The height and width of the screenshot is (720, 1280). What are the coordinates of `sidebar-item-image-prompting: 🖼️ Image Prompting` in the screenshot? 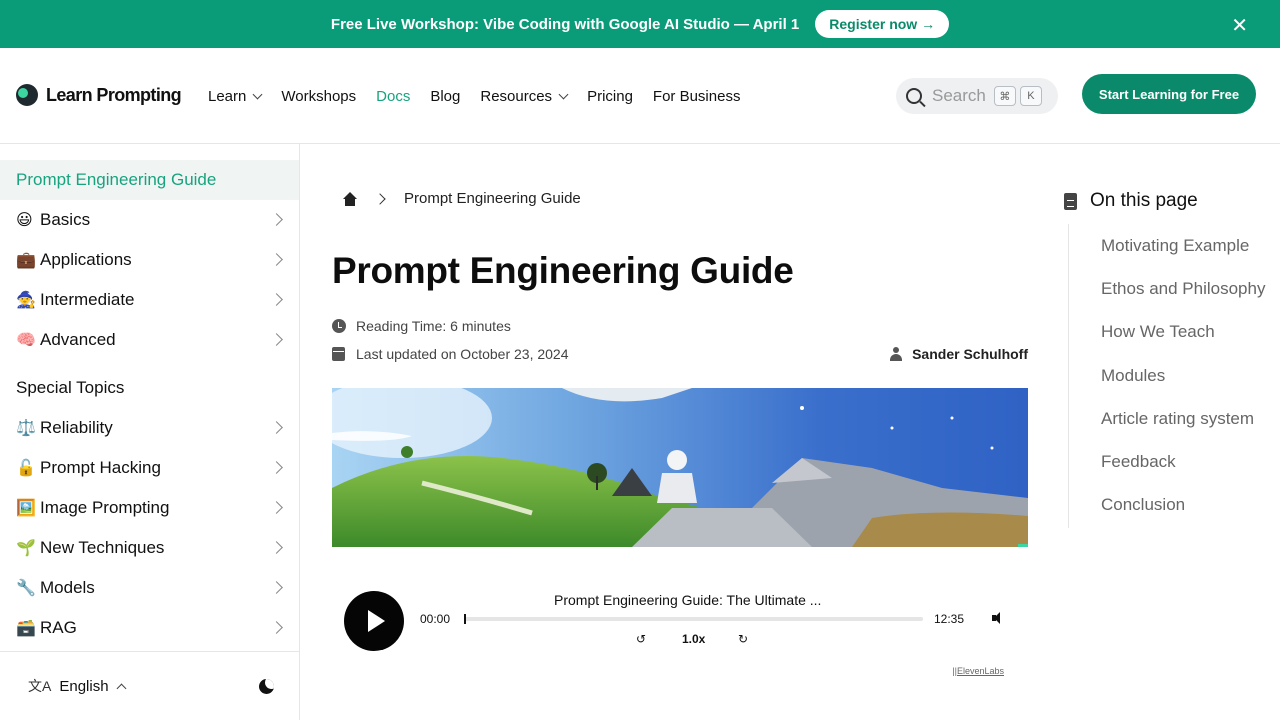 It's located at (149, 508).